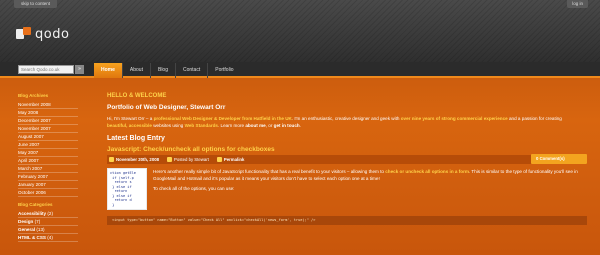 The image size is (600, 255). I want to click on archive-link: April 2007, so click(48, 161).